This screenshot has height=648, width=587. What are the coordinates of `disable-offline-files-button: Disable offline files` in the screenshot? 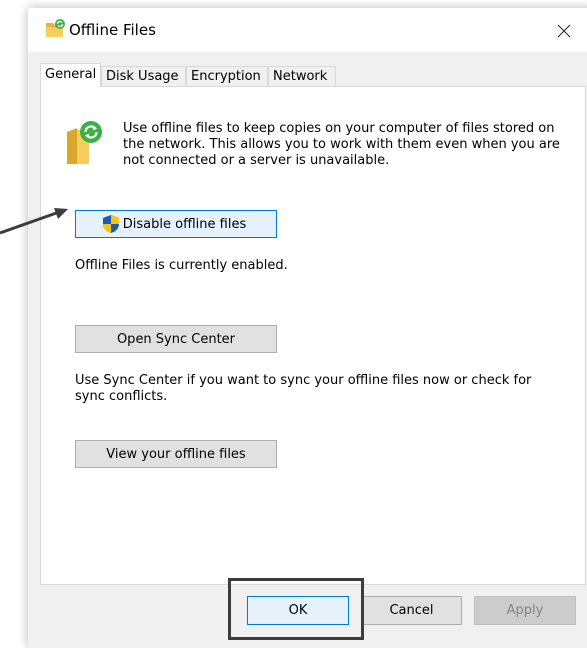 It's located at (176, 224).